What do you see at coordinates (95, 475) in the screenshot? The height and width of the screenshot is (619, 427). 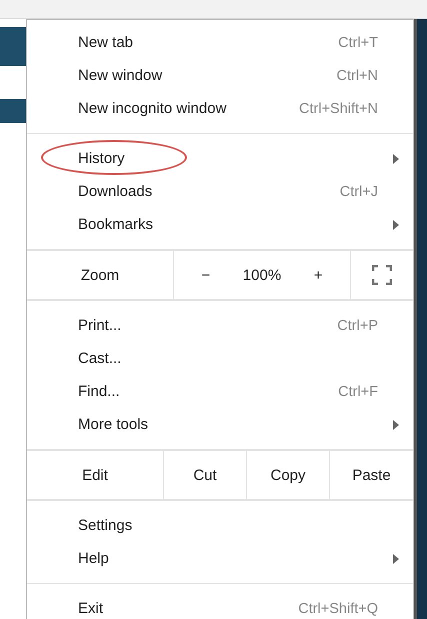 I see `edit-label: Edit` at bounding box center [95, 475].